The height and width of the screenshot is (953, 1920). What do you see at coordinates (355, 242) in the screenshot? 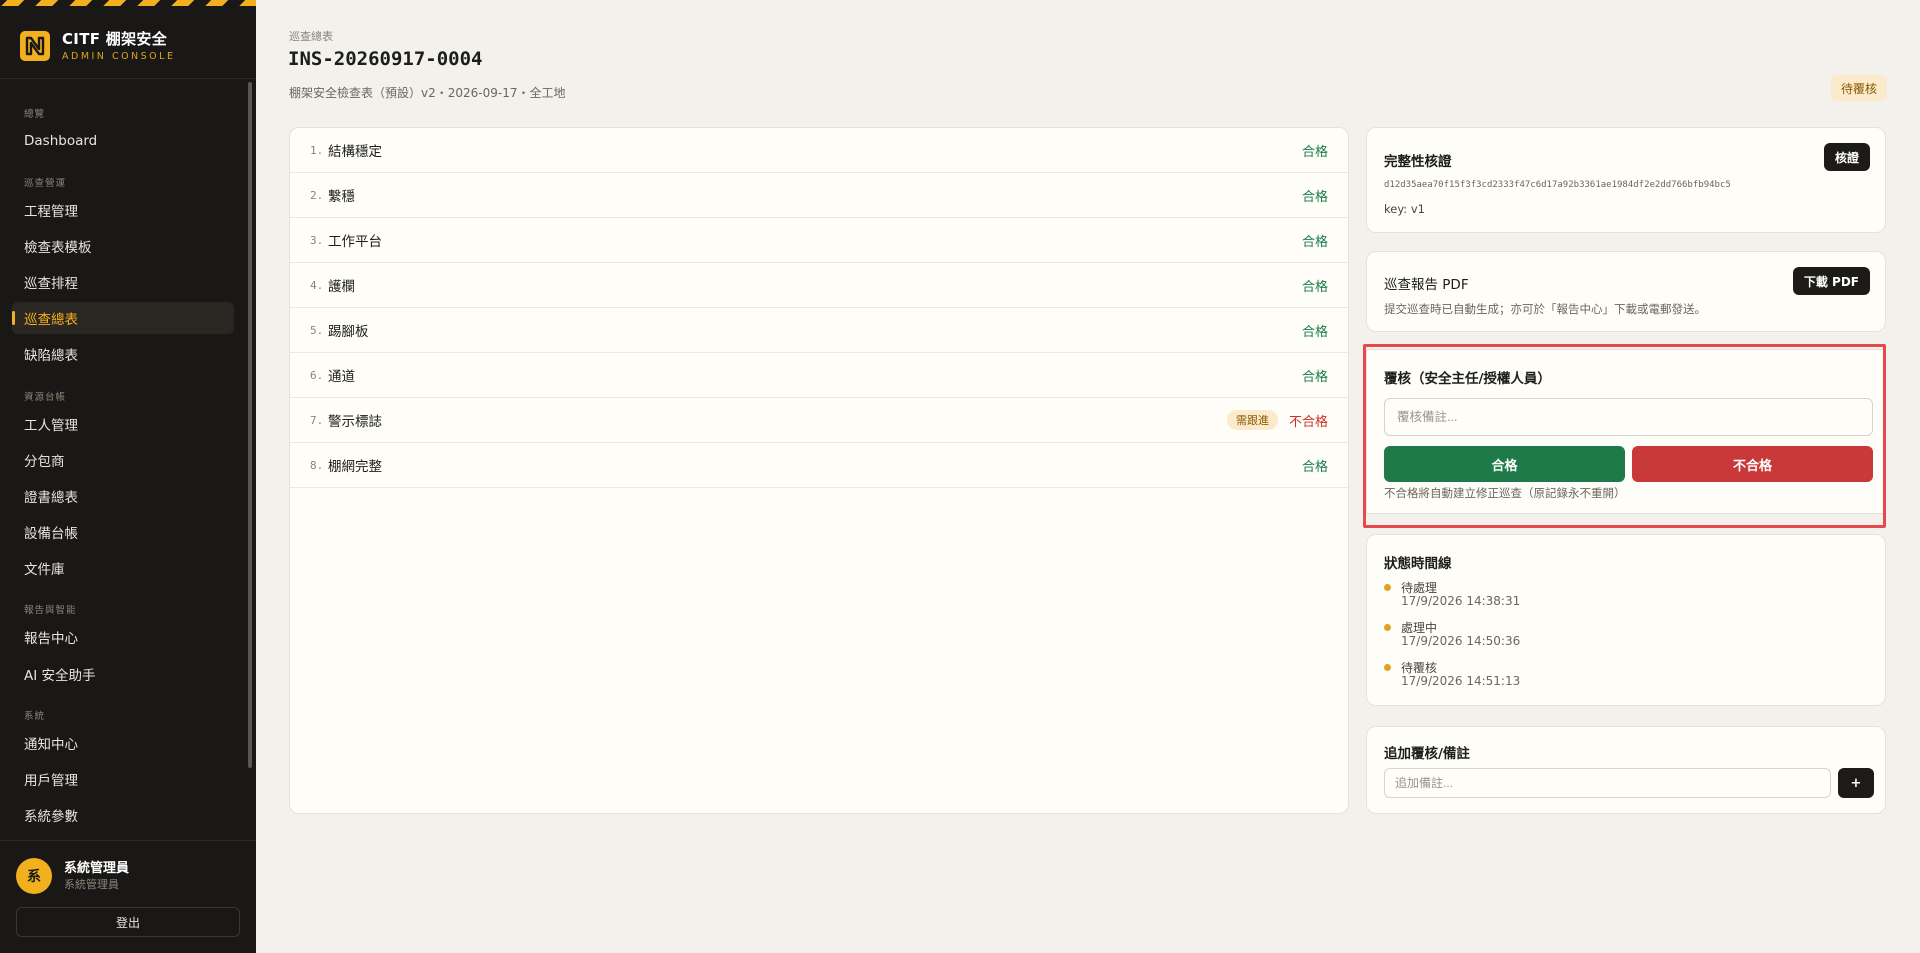
I see `item-label: 工作平台` at bounding box center [355, 242].